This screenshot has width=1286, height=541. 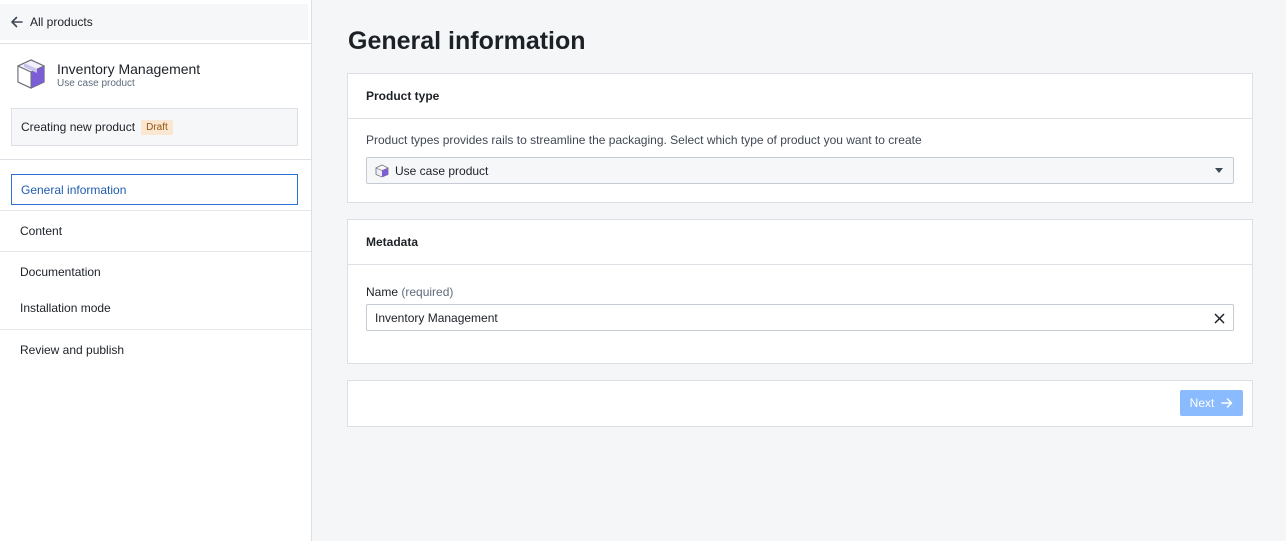 I want to click on arrow-left-icon, so click(x=17, y=22).